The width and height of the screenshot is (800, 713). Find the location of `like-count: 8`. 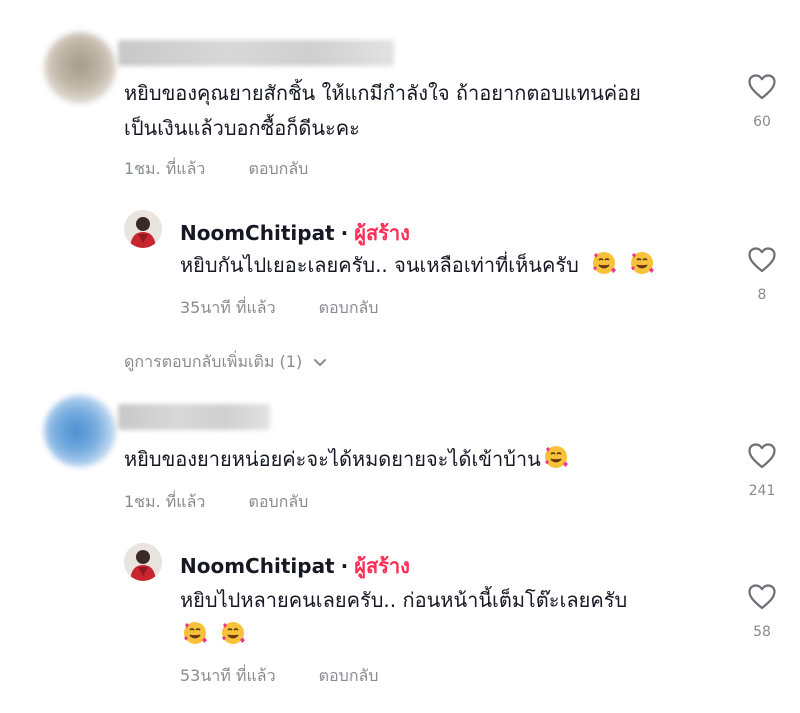

like-count: 8 is located at coordinates (762, 295).